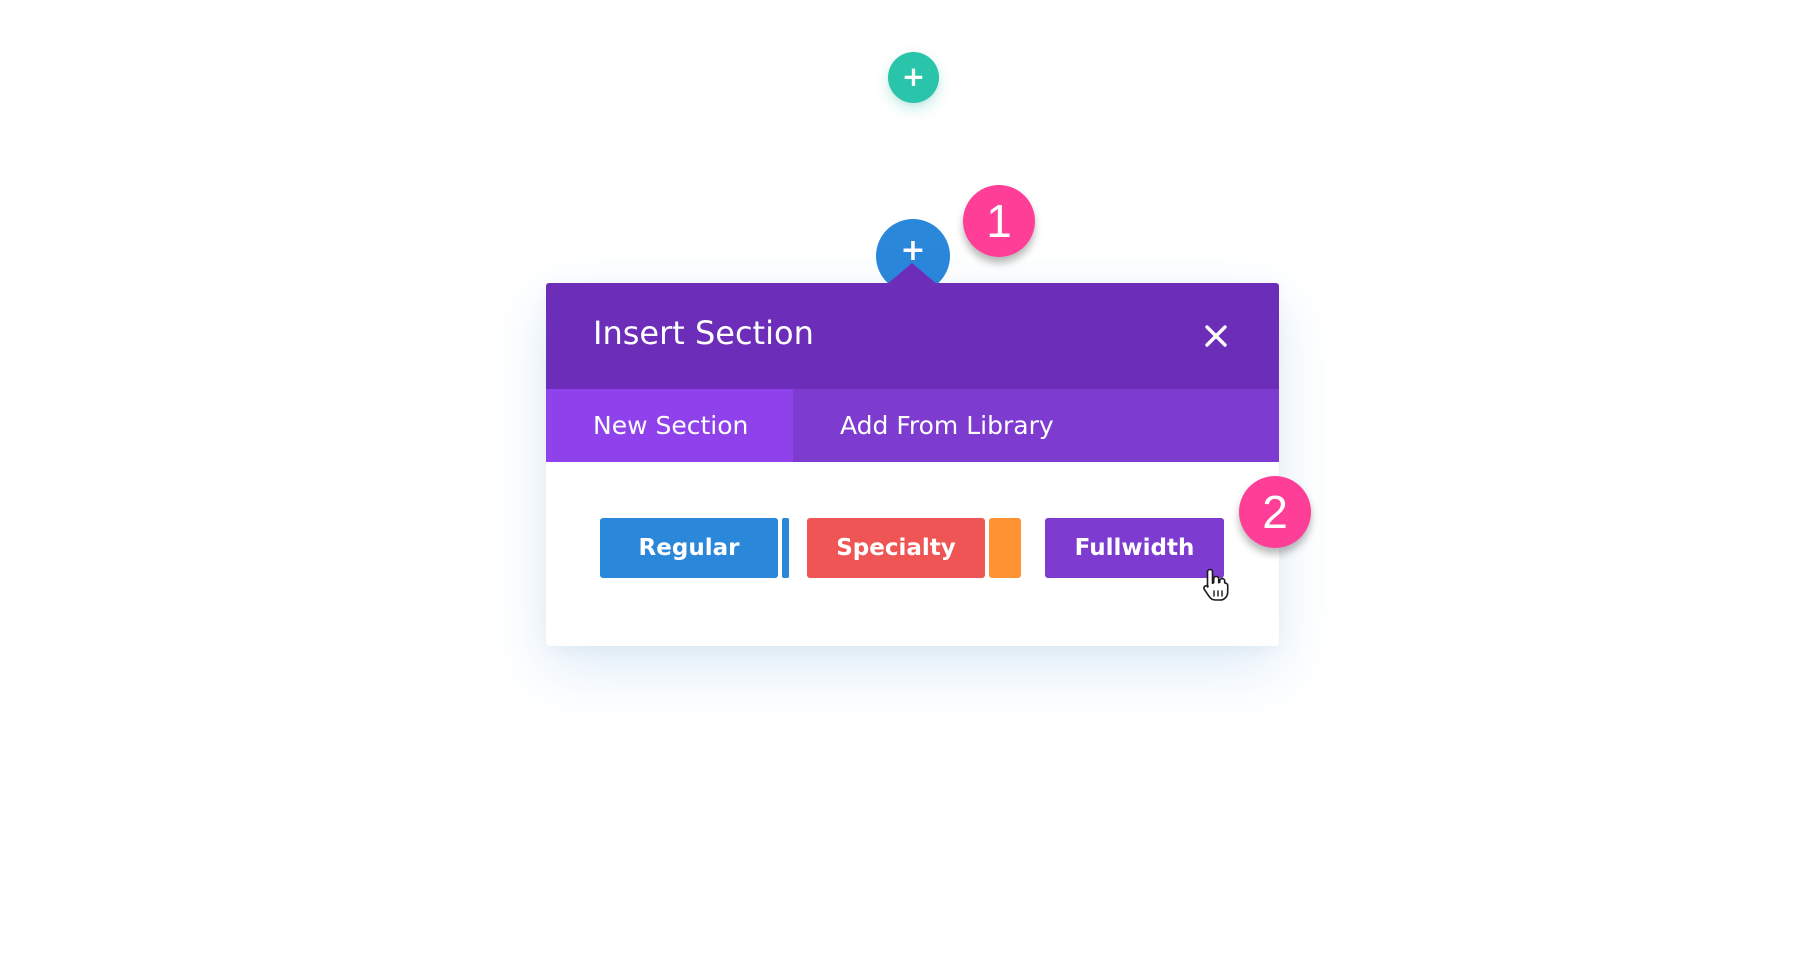 This screenshot has height=955, width=1800. What do you see at coordinates (912, 274) in the screenshot?
I see `modal-pointer-arrow` at bounding box center [912, 274].